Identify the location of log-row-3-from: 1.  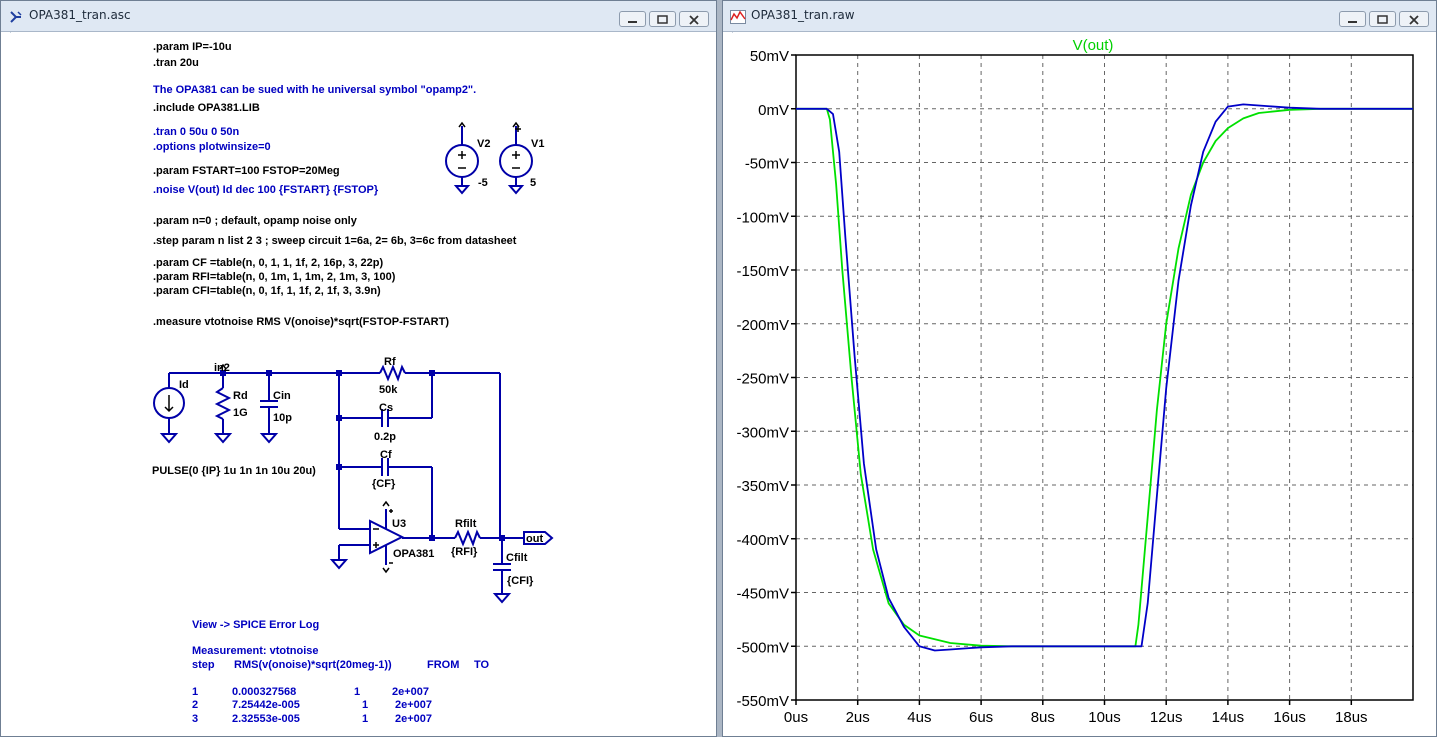
(365, 719).